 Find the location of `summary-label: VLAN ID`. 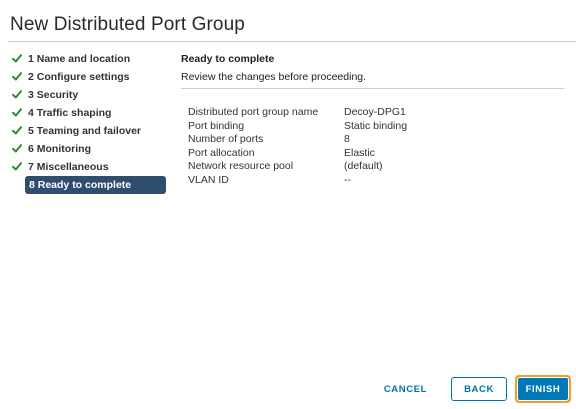

summary-label: VLAN ID is located at coordinates (208, 179).